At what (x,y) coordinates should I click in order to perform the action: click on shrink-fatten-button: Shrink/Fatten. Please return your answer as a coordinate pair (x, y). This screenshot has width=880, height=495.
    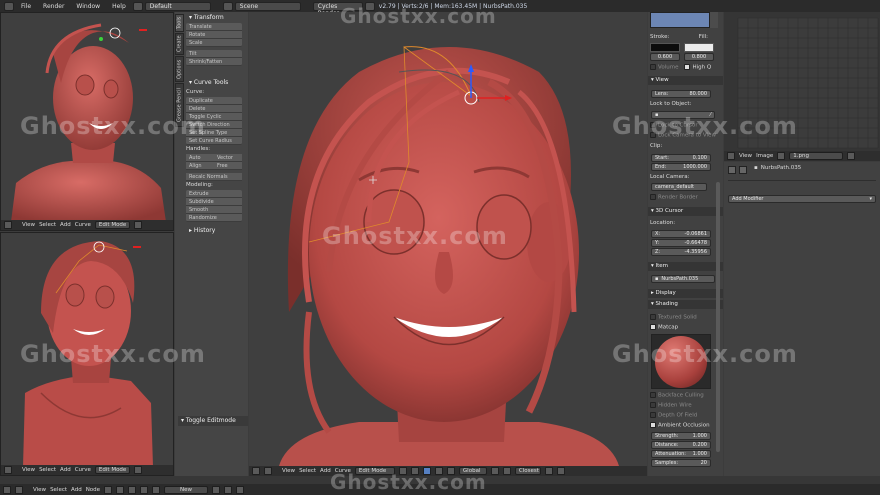
    Looking at the image, I should click on (214, 62).